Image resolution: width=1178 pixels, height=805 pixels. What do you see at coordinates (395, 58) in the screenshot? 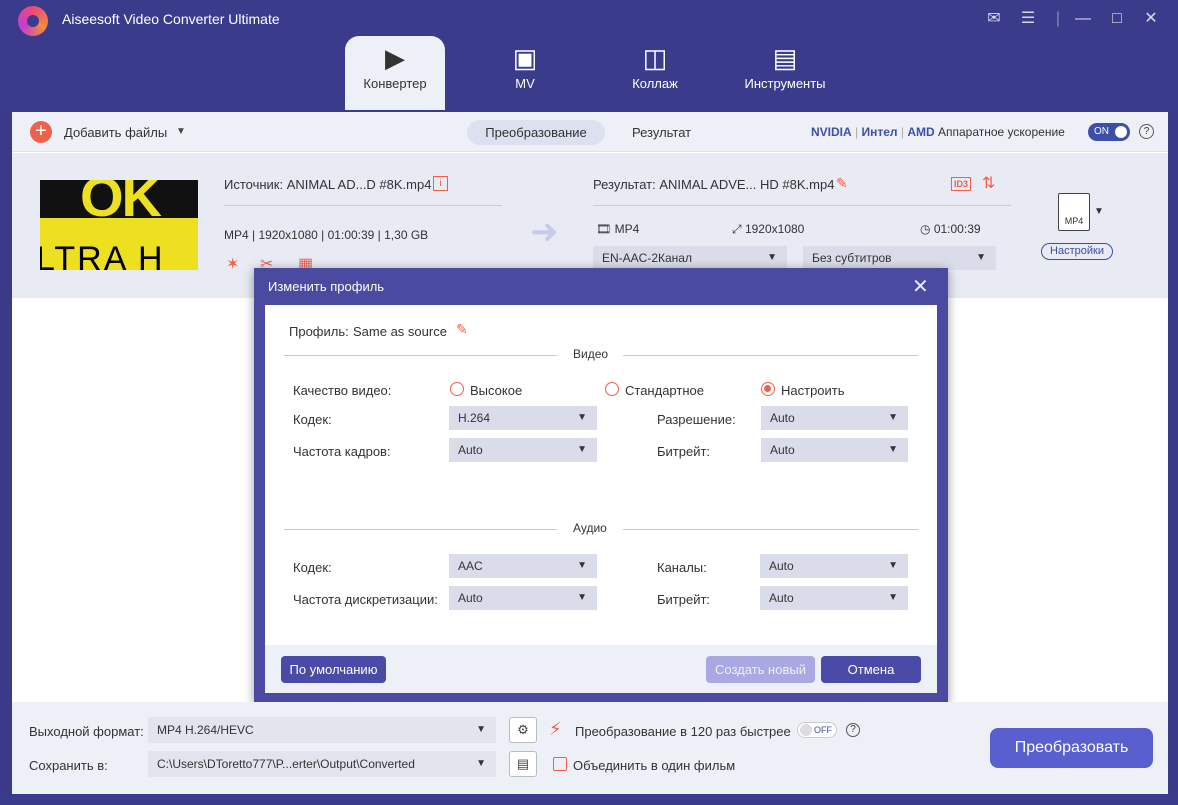
I see `converter-icon: ▶` at bounding box center [395, 58].